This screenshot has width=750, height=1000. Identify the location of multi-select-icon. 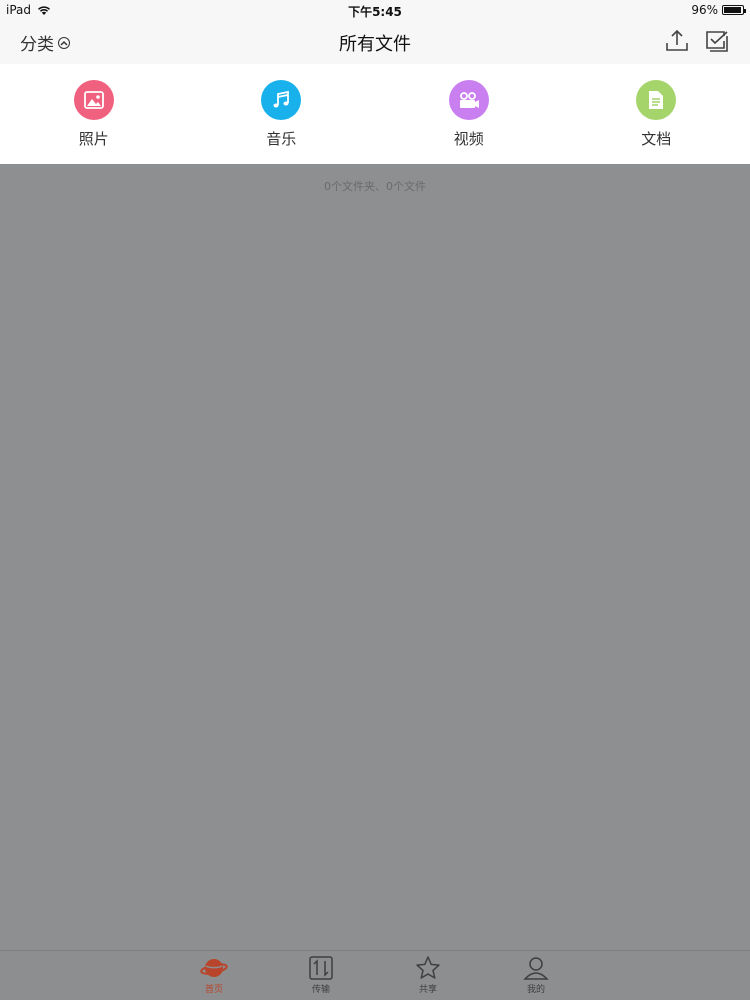
(717, 41).